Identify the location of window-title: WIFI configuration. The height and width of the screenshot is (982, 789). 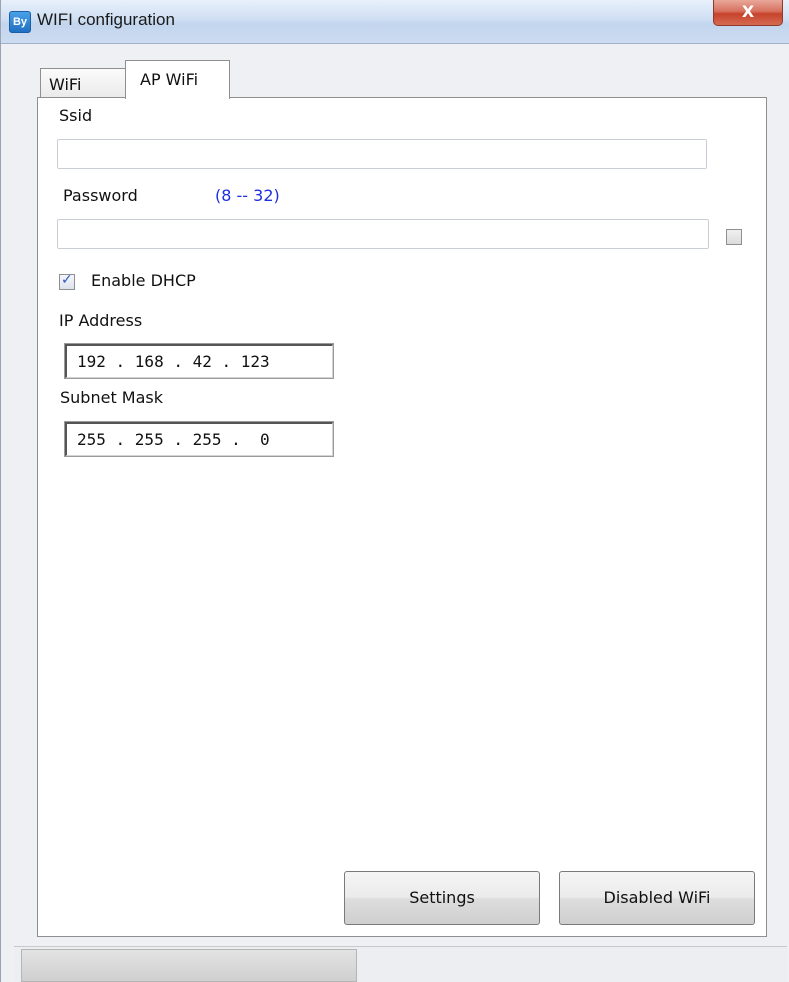
(106, 19).